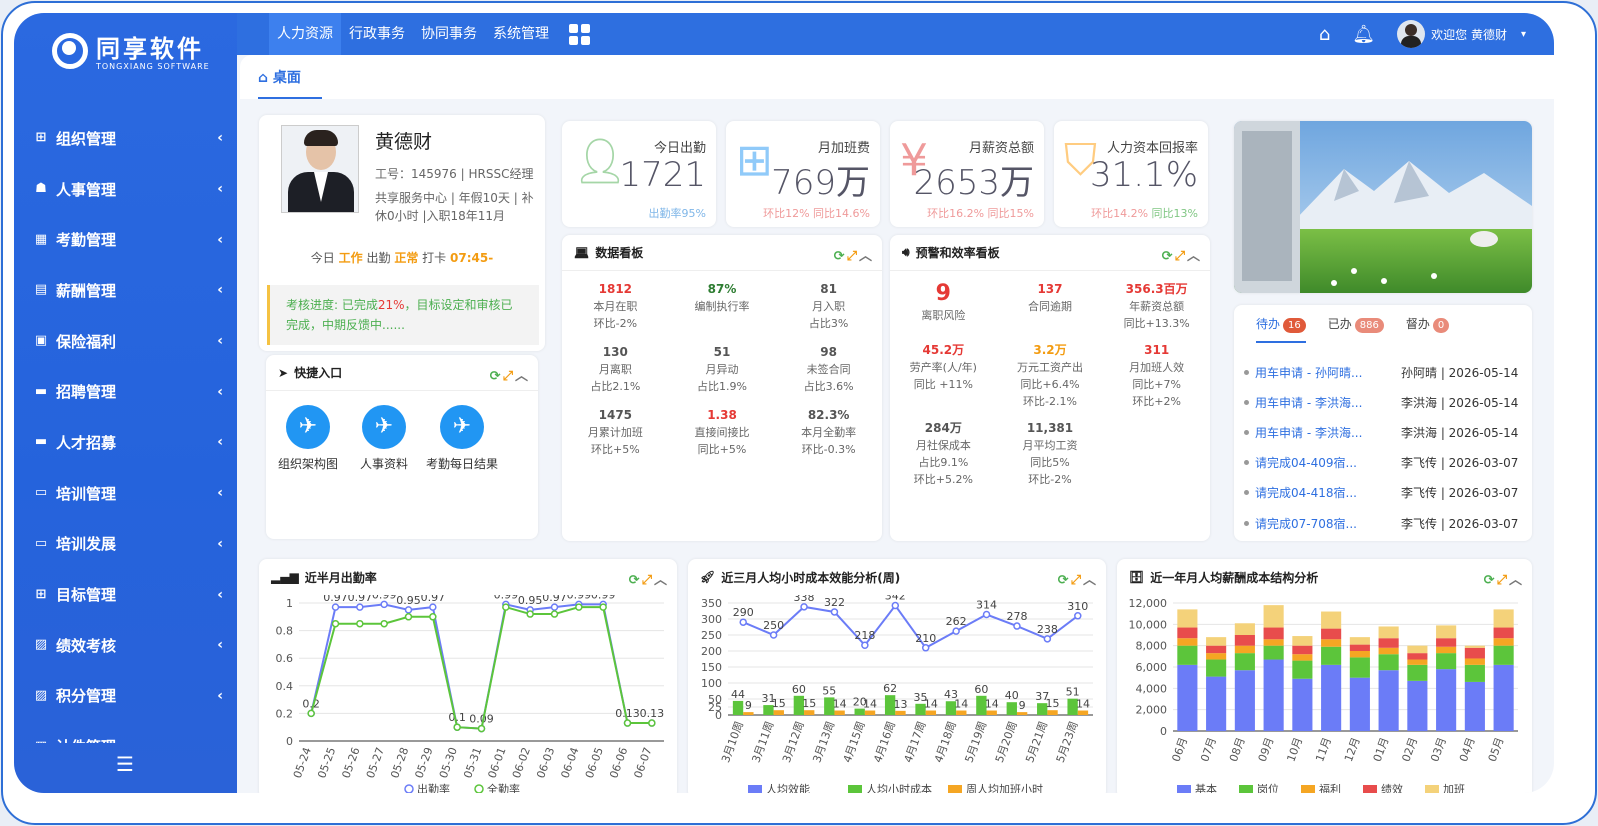 This screenshot has height=826, width=1598. I want to click on todo-row: 请完成04-418宿... 李飞传 | 2026-03-07, so click(1384, 493).